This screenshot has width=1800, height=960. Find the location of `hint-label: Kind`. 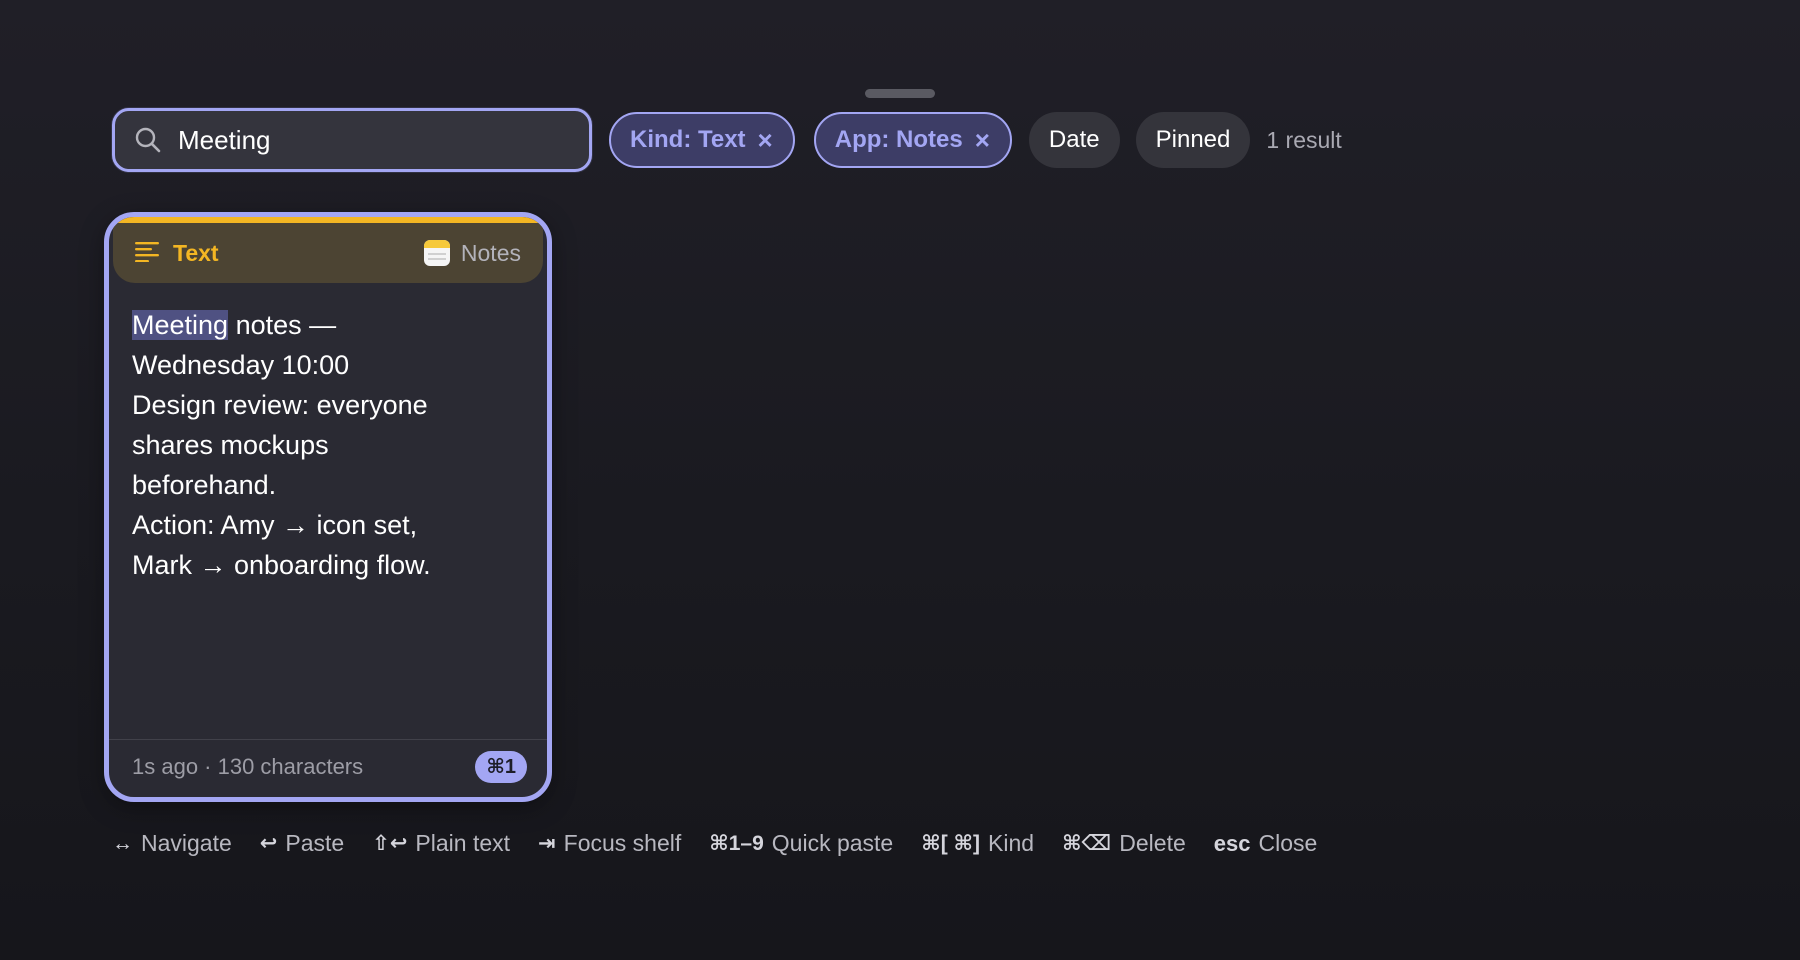

hint-label: Kind is located at coordinates (1011, 843).